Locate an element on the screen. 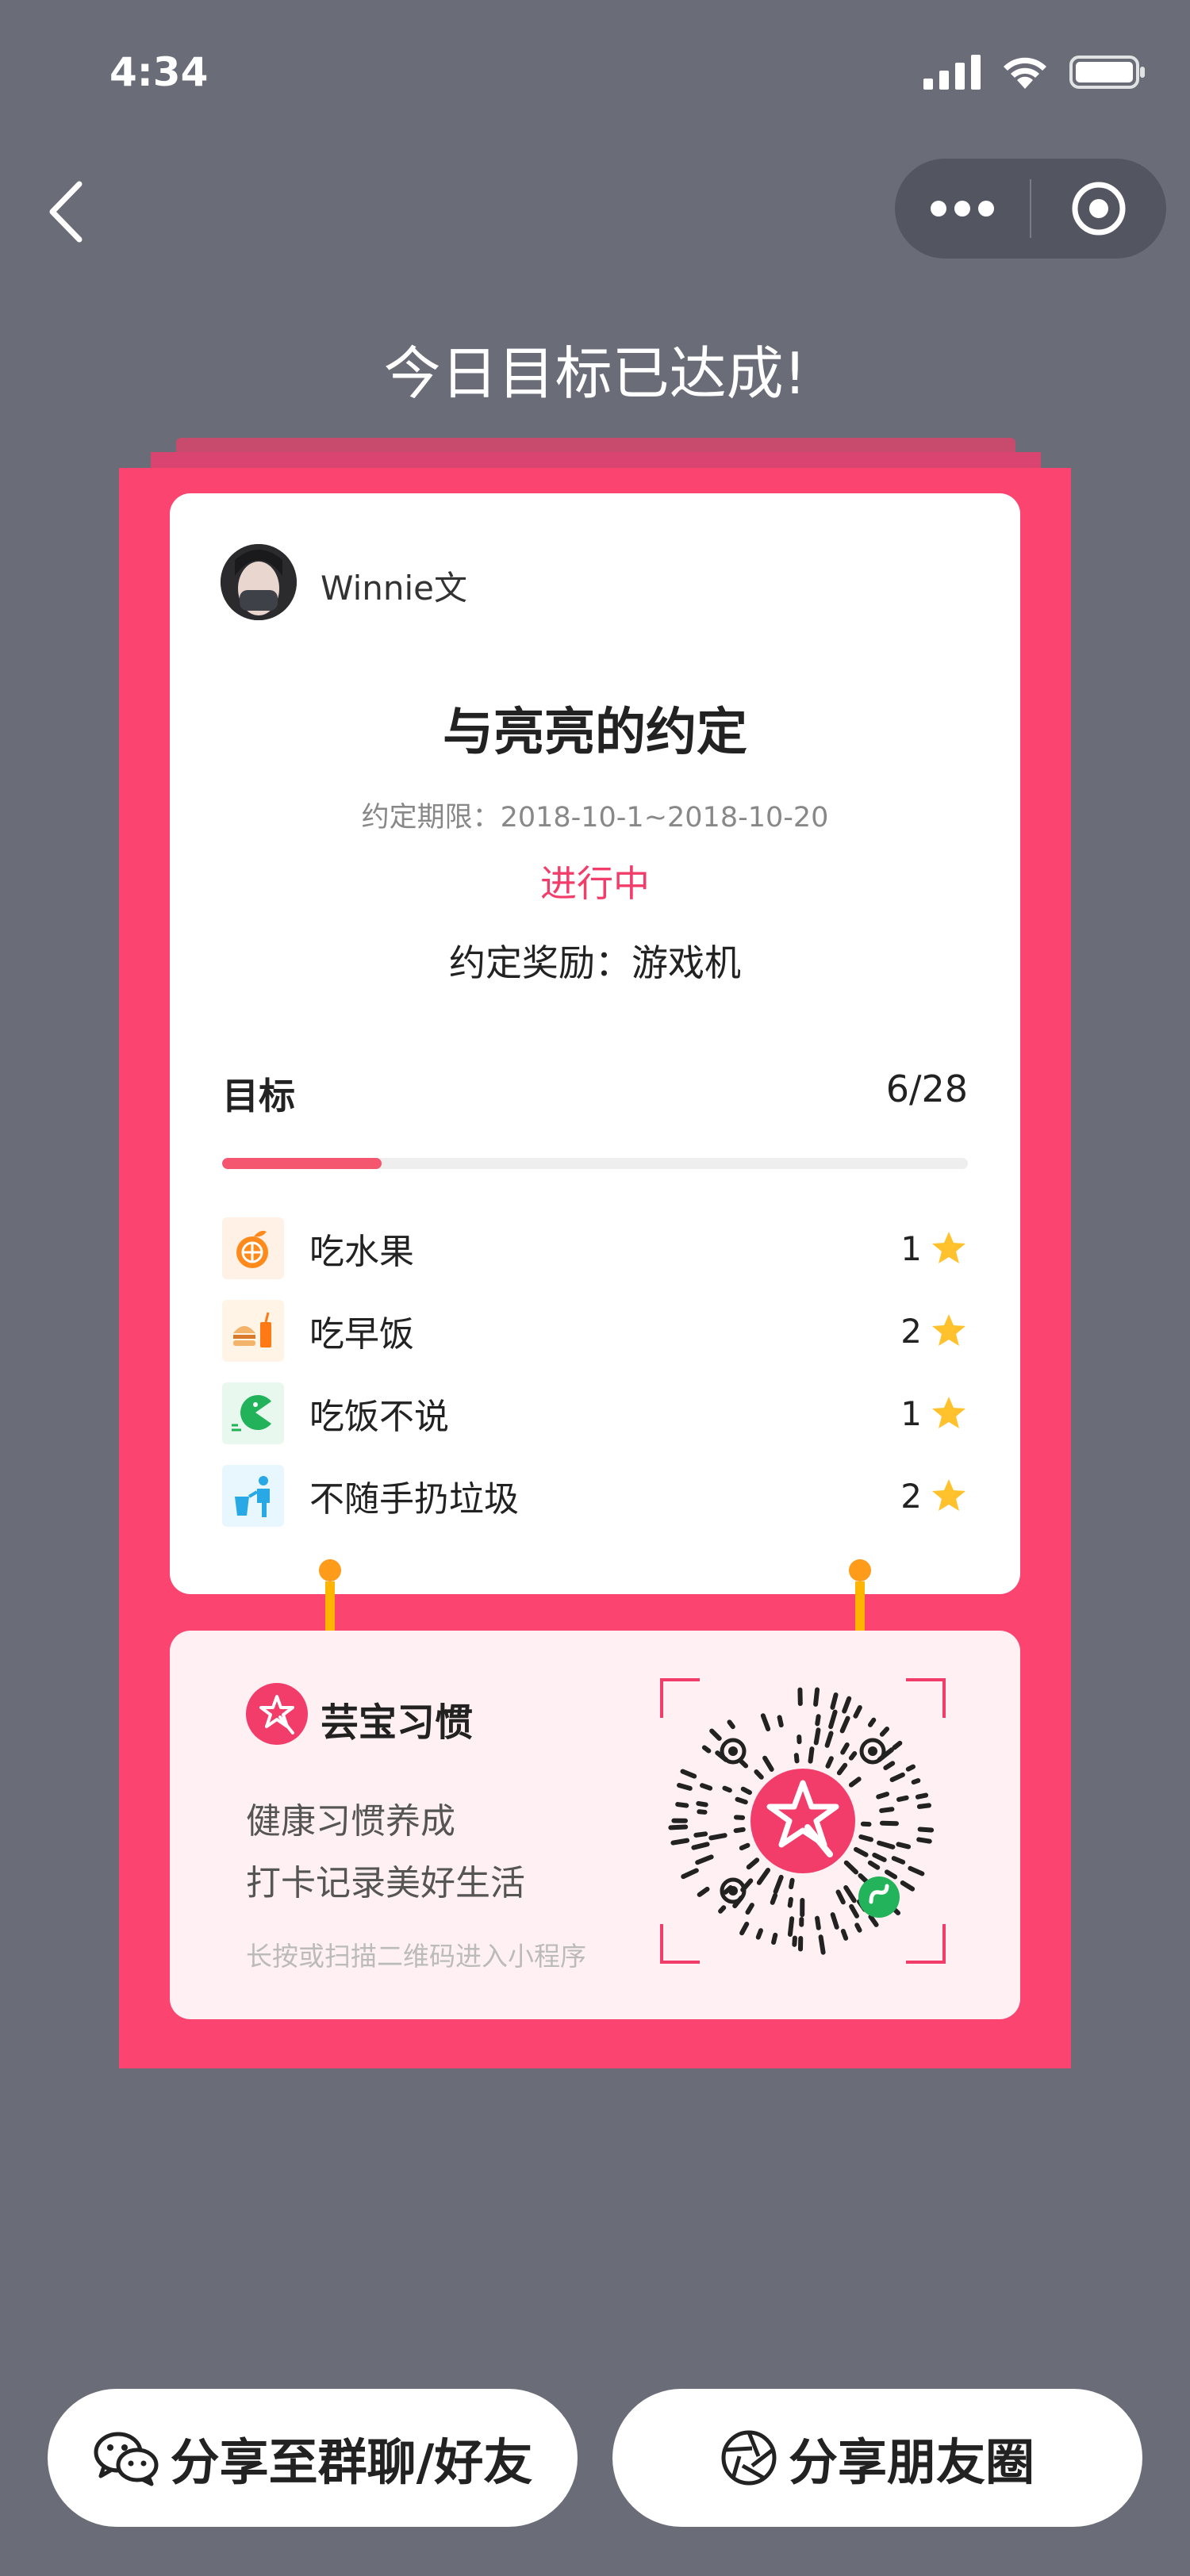  moments-icon is located at coordinates (749, 2458).